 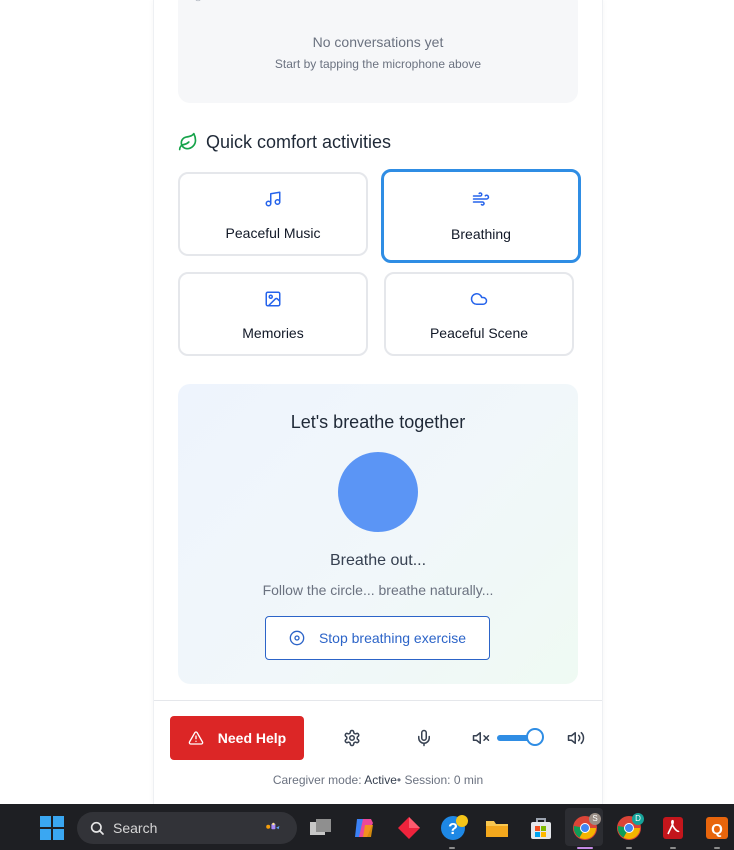 I want to click on cloud-icon, so click(x=479, y=299).